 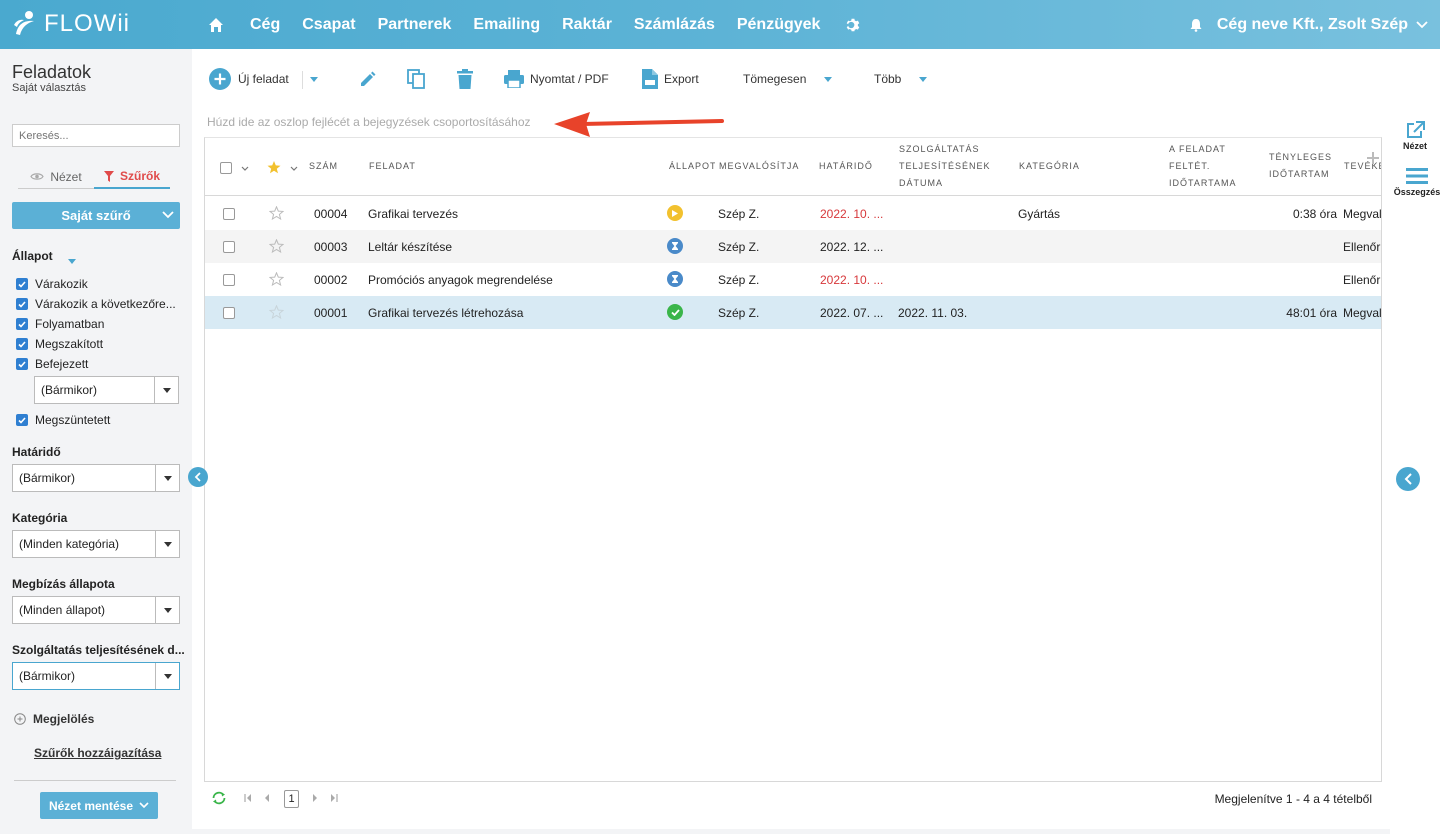 What do you see at coordinates (248, 79) in the screenshot?
I see `new-task-button: Új feladat` at bounding box center [248, 79].